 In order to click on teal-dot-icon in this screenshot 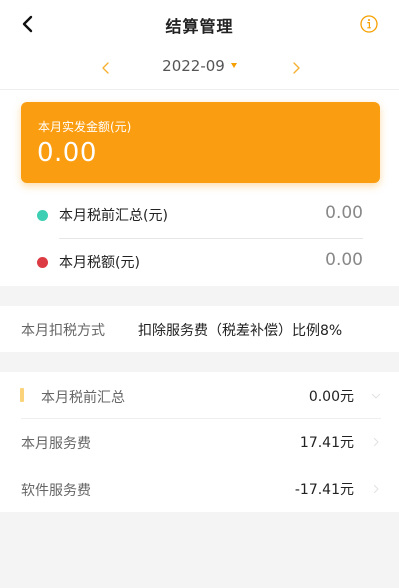, I will do `click(42, 215)`.